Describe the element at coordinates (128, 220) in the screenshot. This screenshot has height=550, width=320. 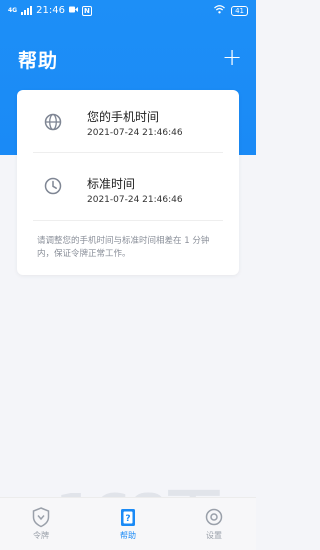
I see `note-divider` at that location.